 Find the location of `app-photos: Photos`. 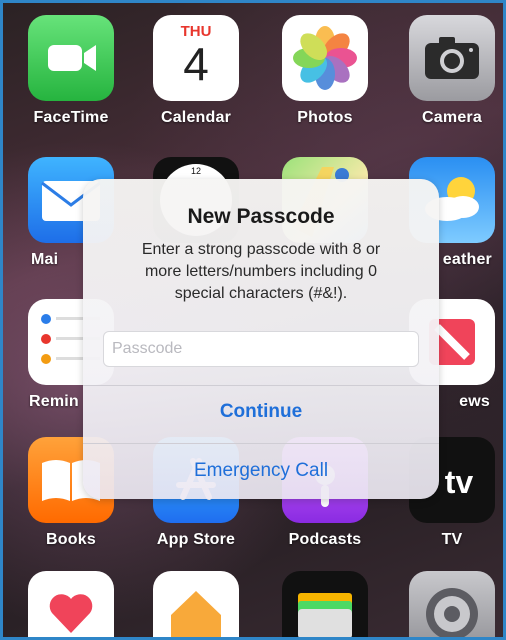

app-photos: Photos is located at coordinates (325, 71).